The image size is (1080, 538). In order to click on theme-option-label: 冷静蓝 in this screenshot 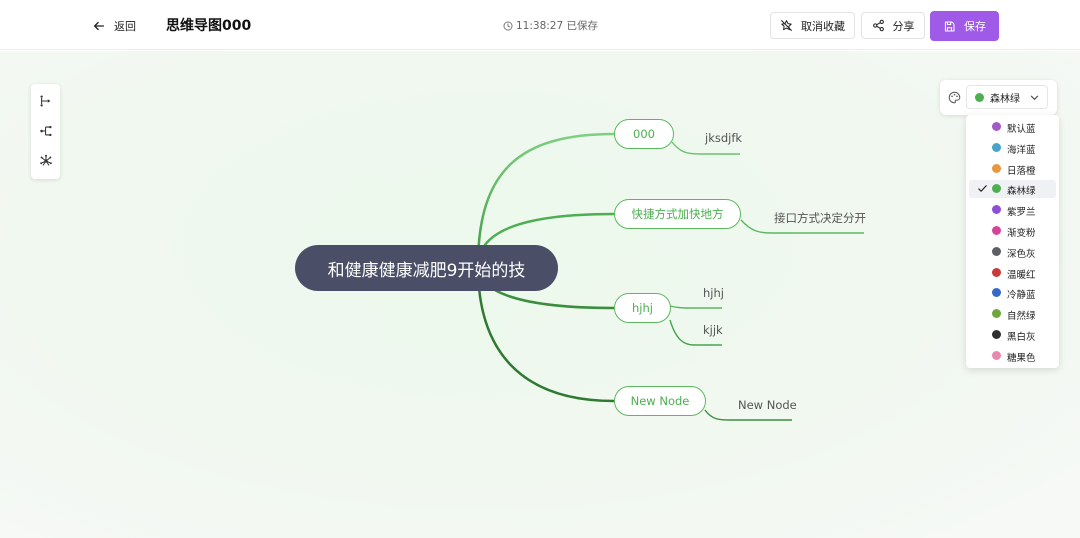, I will do `click(1021, 296)`.